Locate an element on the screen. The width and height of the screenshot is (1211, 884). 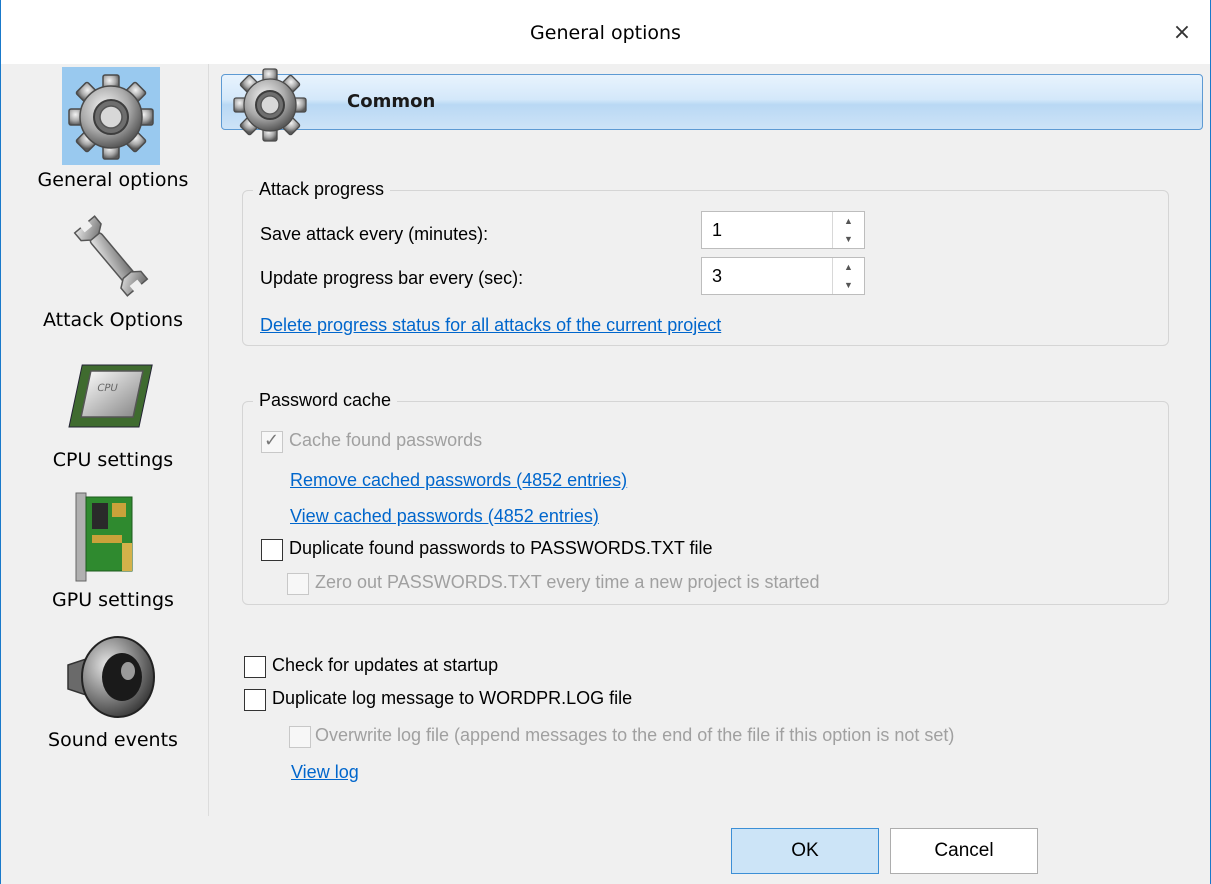
duplicate-passwords-checkbox is located at coordinates (272, 550).